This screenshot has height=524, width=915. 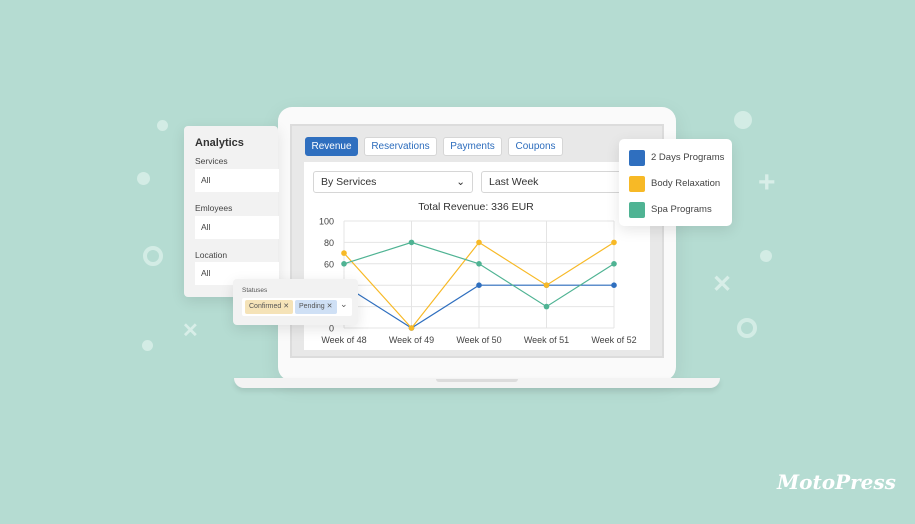 I want to click on group-by-value: By Services, so click(x=349, y=182).